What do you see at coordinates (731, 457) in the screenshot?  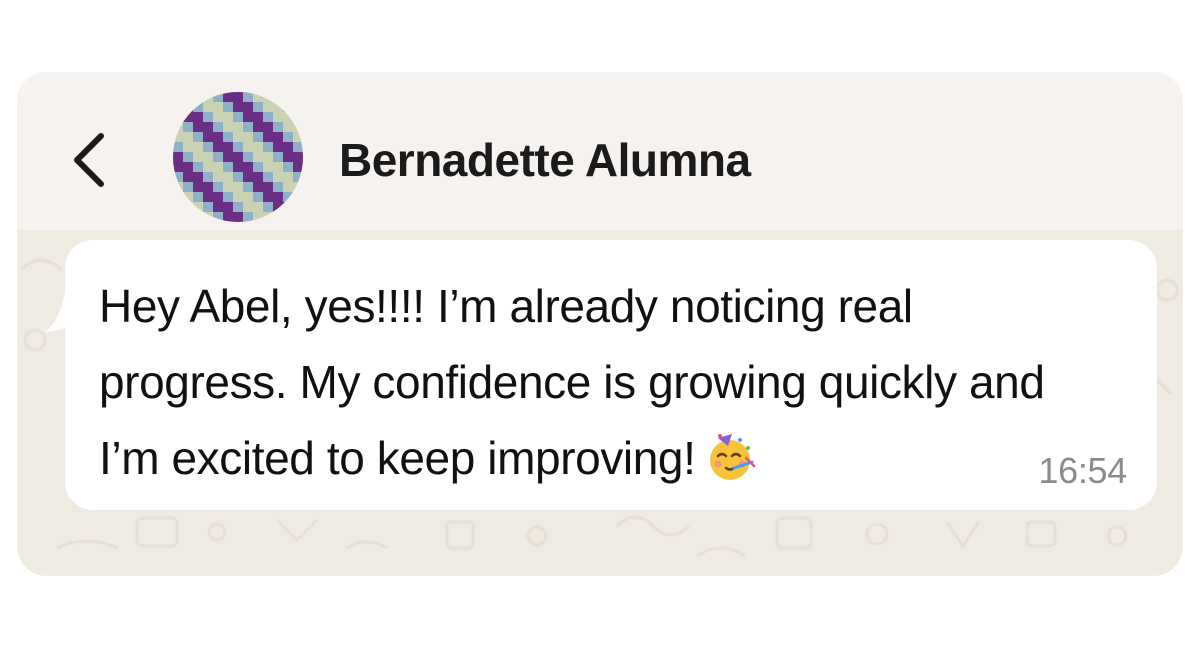 I see `partying-face-icon` at bounding box center [731, 457].